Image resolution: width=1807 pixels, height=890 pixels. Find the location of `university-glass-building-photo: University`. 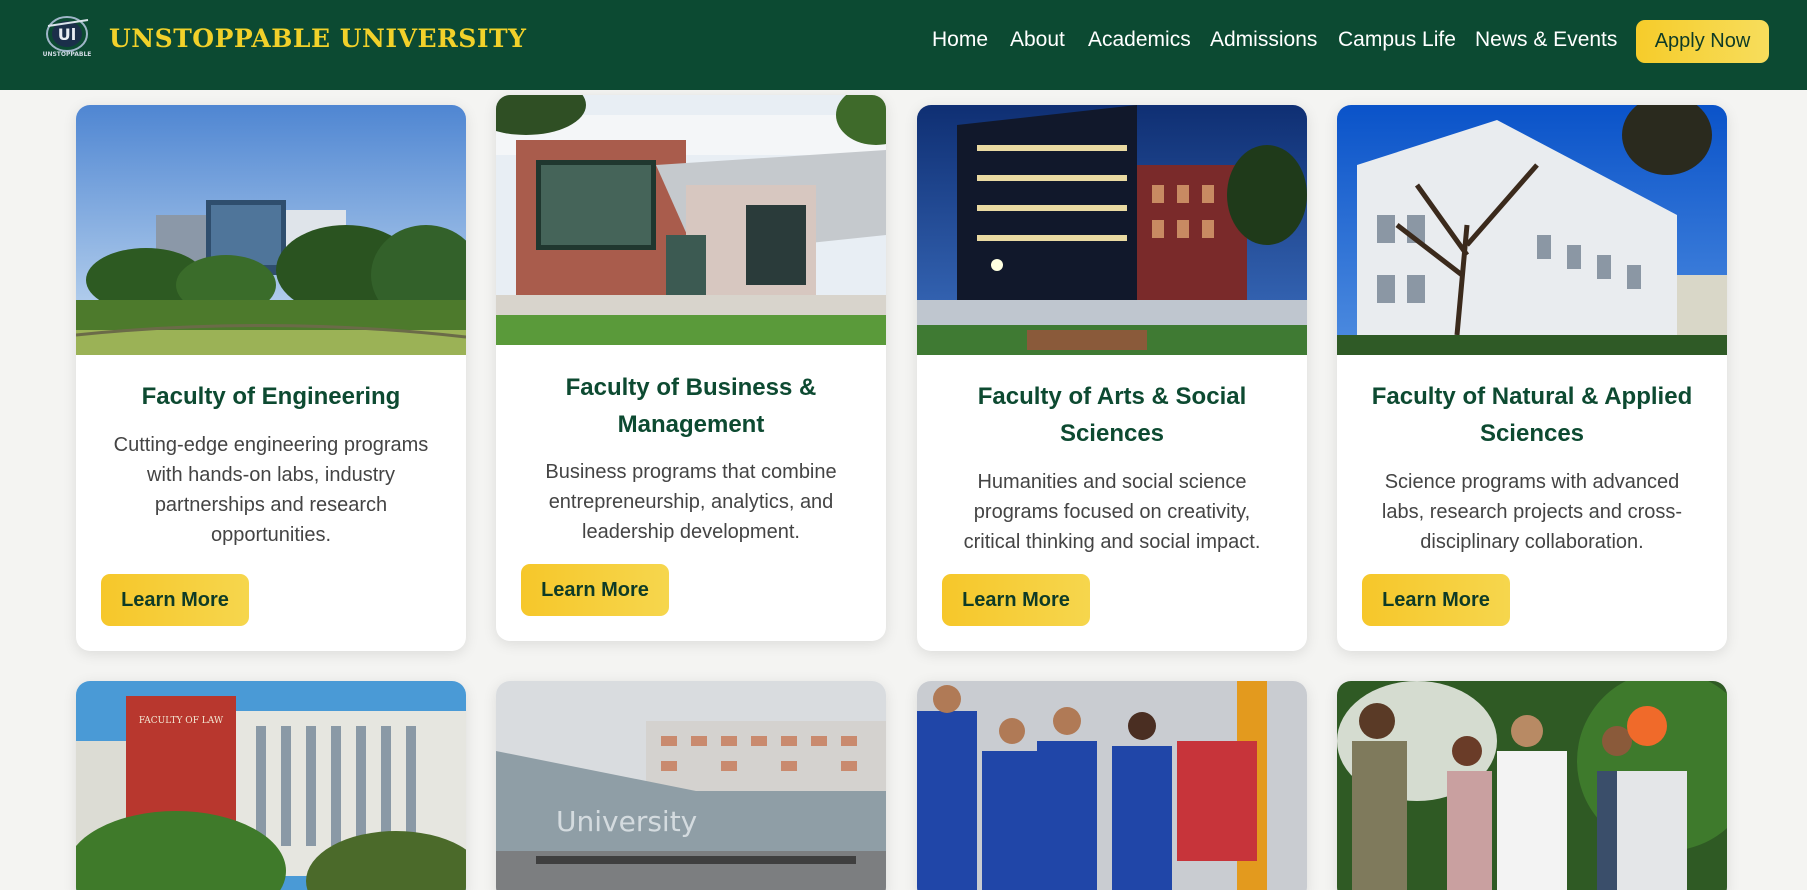

university-glass-building-photo: University is located at coordinates (691, 785).